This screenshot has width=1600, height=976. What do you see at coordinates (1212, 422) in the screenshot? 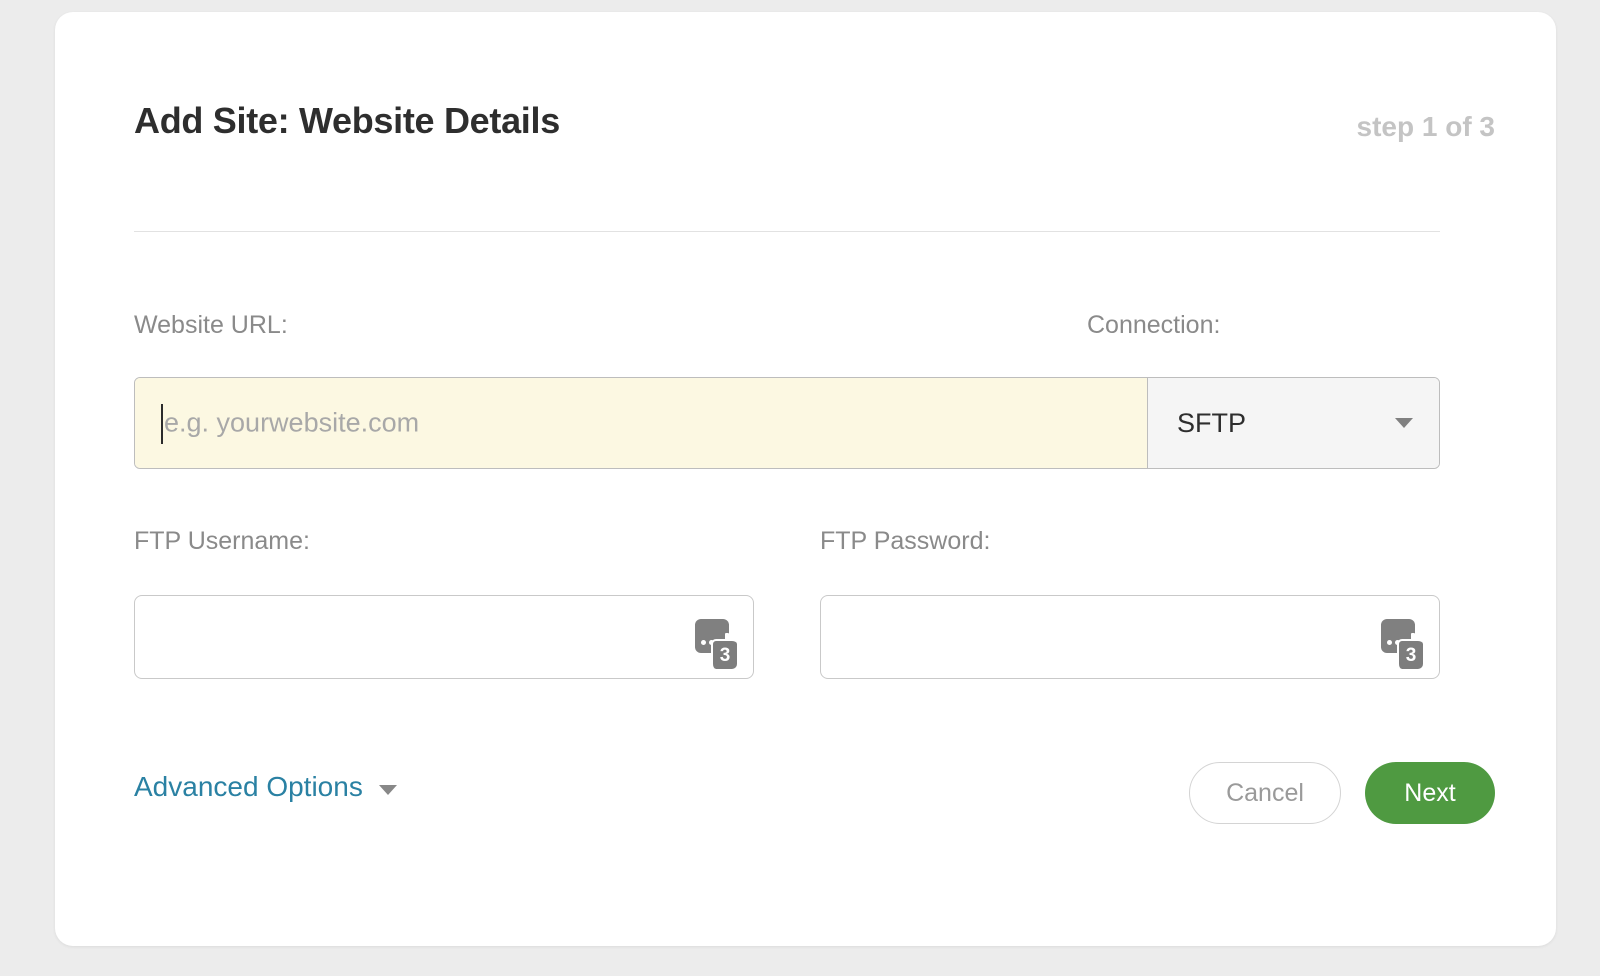
I see `connection-selected-value: SFTP` at bounding box center [1212, 422].